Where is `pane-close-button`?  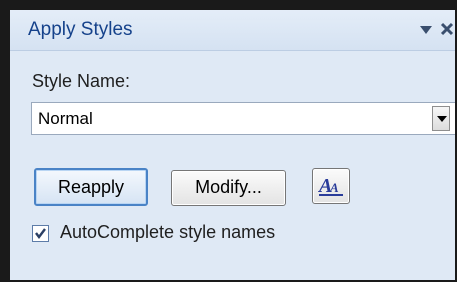
pane-close-button is located at coordinates (447, 29).